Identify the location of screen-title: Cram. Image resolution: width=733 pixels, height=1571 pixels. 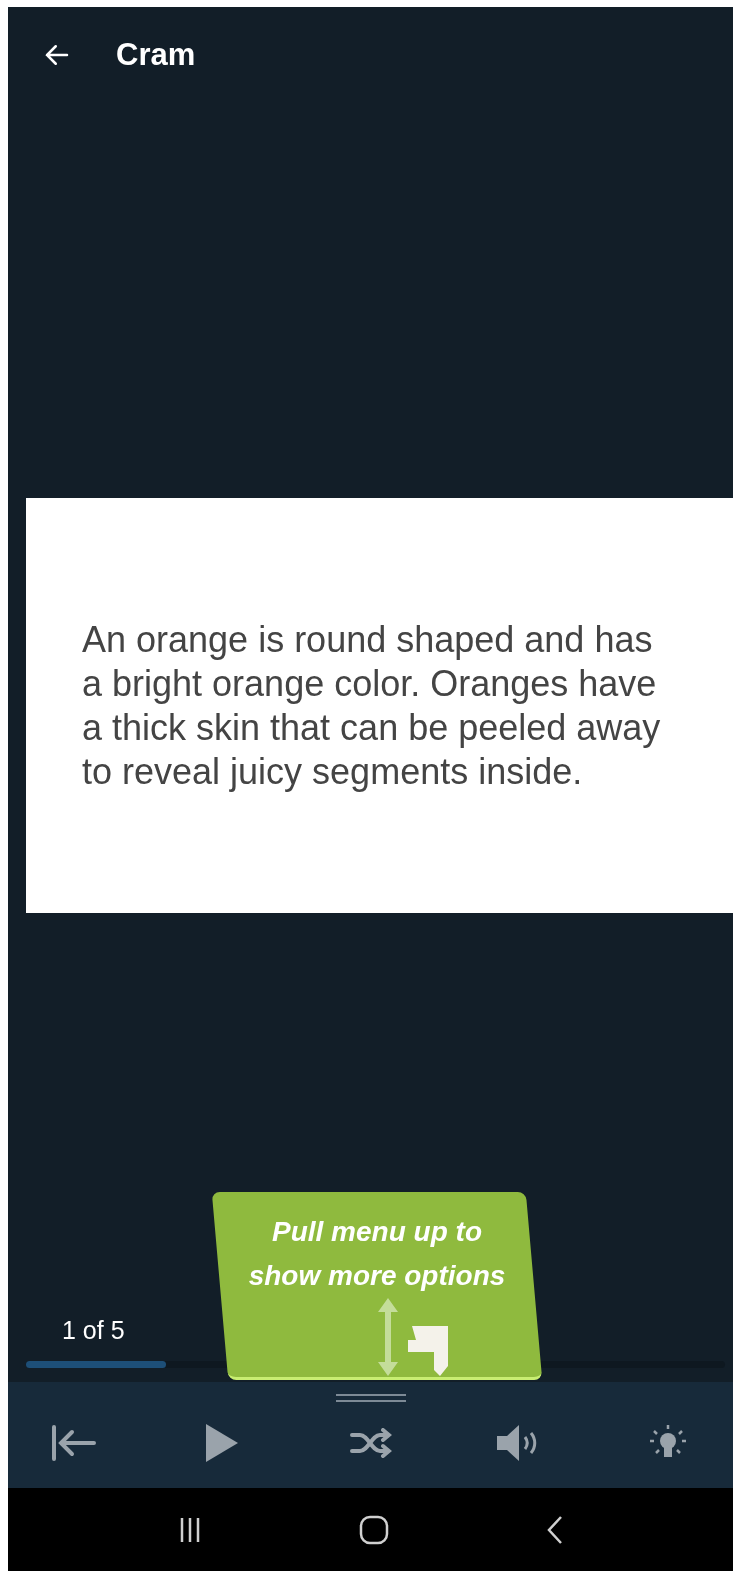
(156, 54).